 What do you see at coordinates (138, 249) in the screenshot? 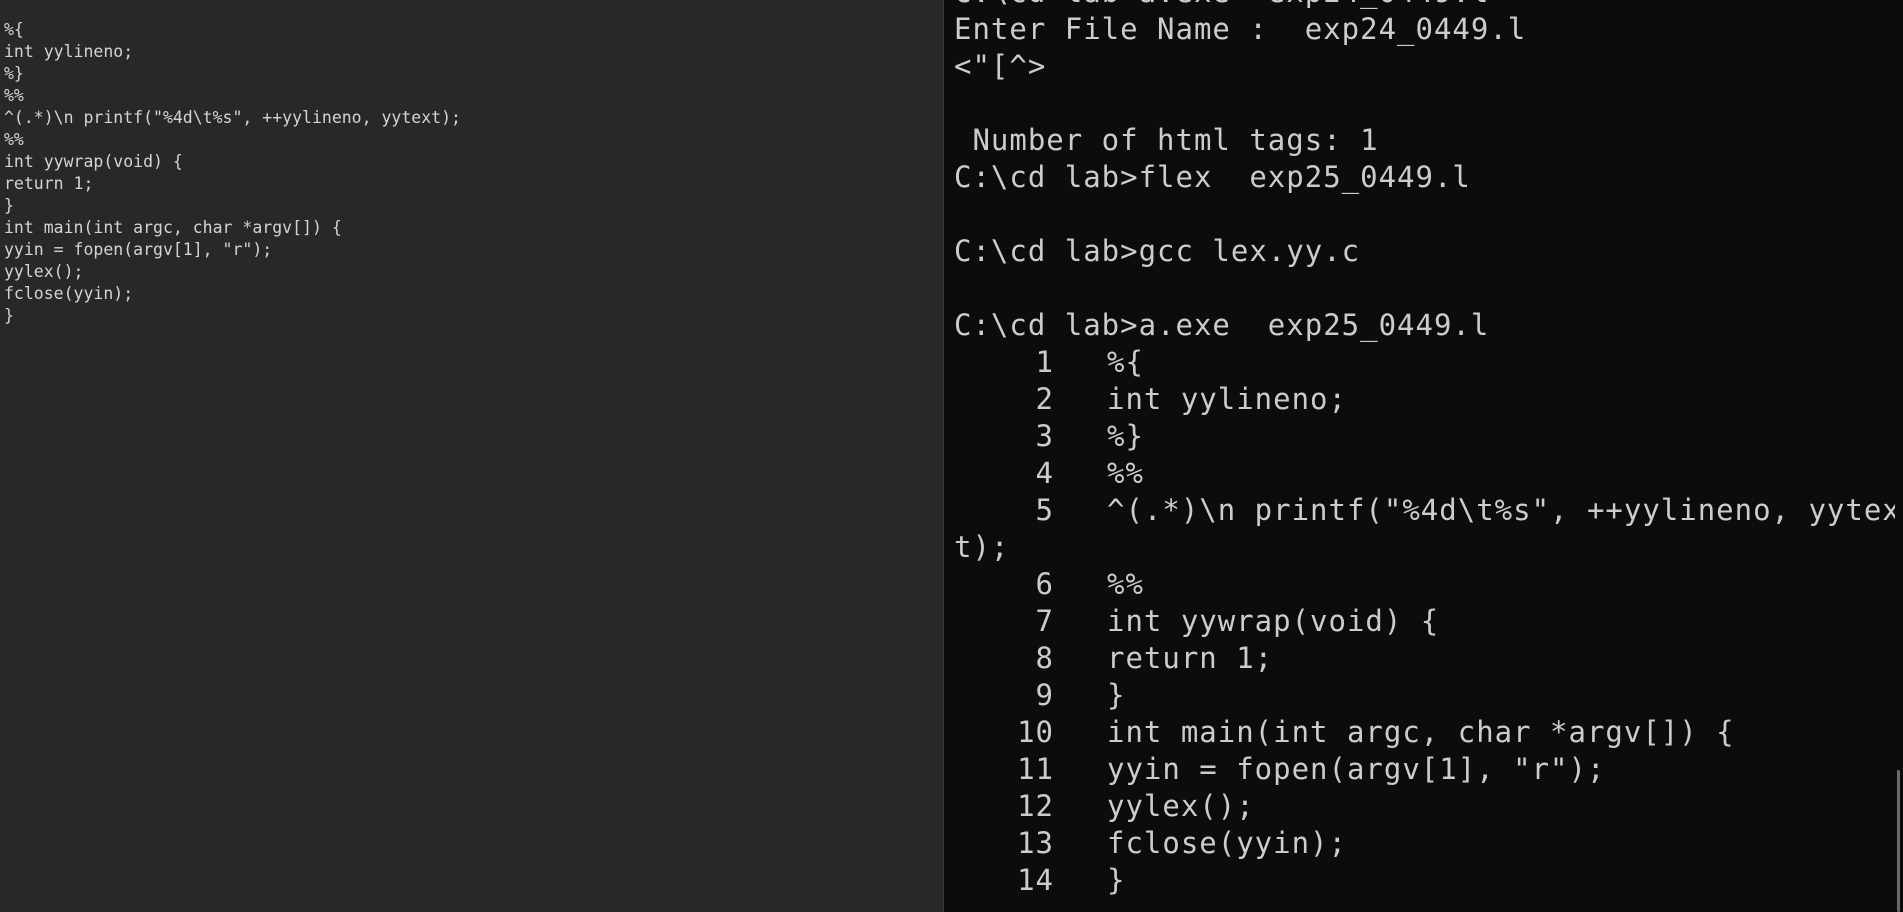
I see `editor-line: yyin = fopen(argv[1], "r");` at bounding box center [138, 249].